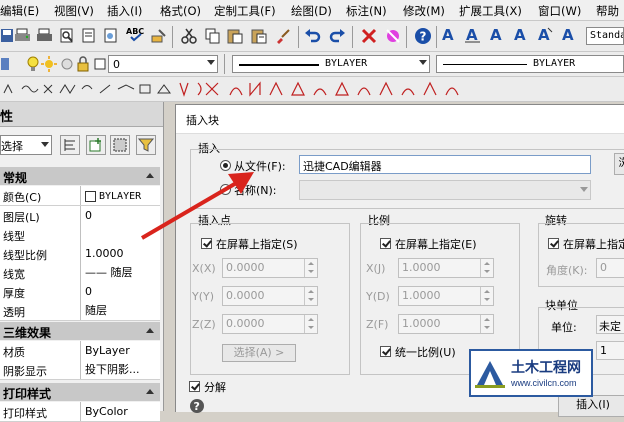 The height and width of the screenshot is (422, 624). I want to click on prop-row-material: 材质 ByLayer, so click(80, 351).